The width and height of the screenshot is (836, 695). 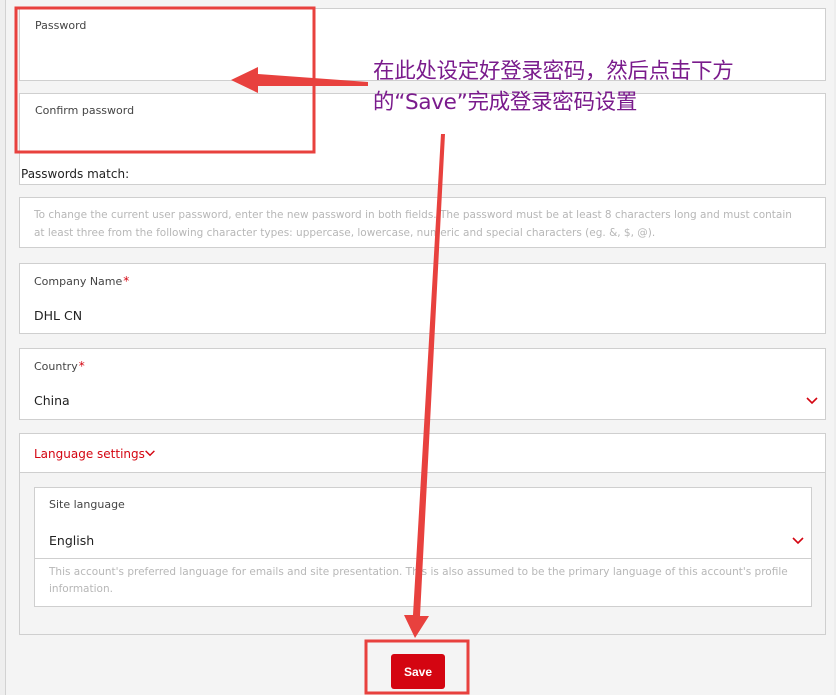 I want to click on save-button: Save, so click(x=418, y=671).